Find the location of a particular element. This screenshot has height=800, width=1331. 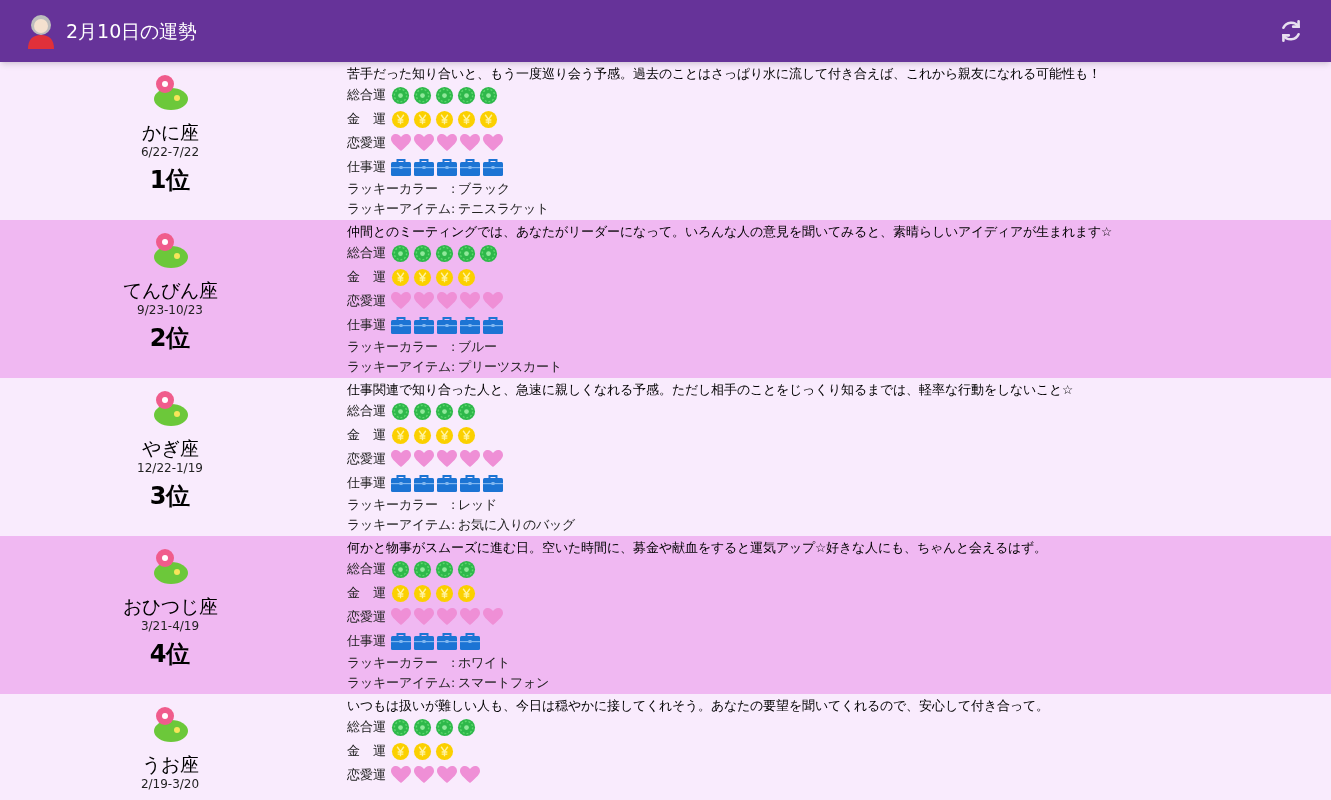

date-range: 9/23-10/23 is located at coordinates (170, 310).